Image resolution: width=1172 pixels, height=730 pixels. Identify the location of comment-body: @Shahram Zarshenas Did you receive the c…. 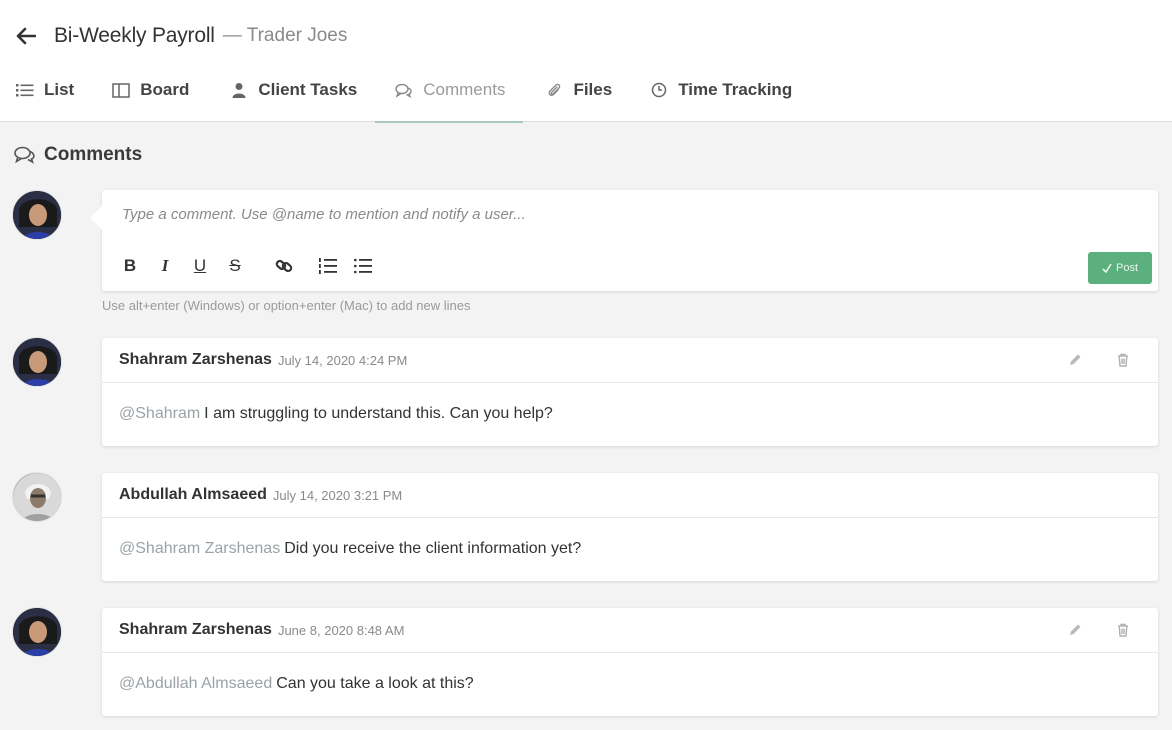
(630, 549).